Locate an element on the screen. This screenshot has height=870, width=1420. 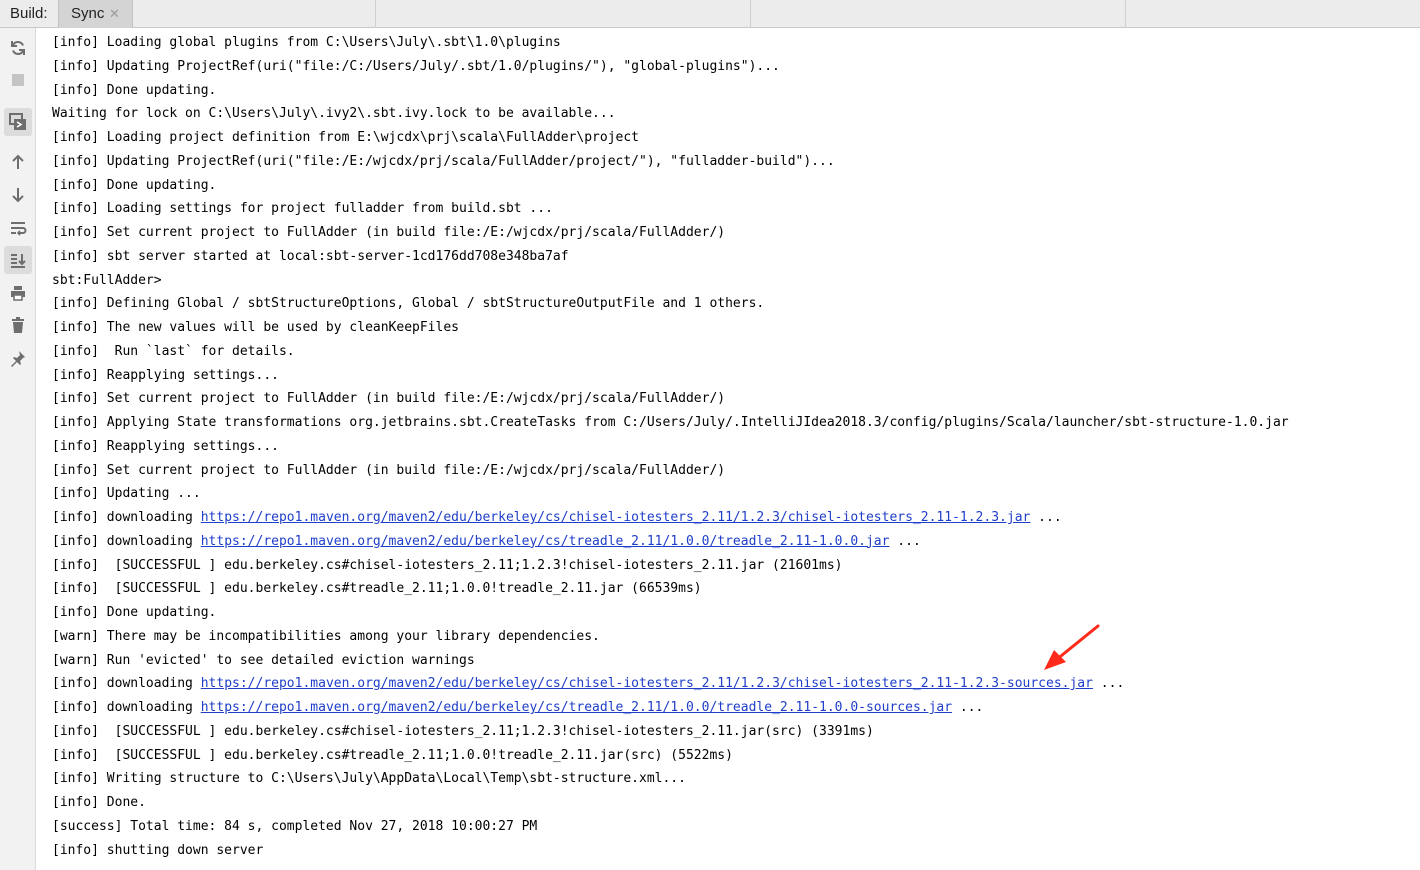
previous-button is located at coordinates (18, 162).